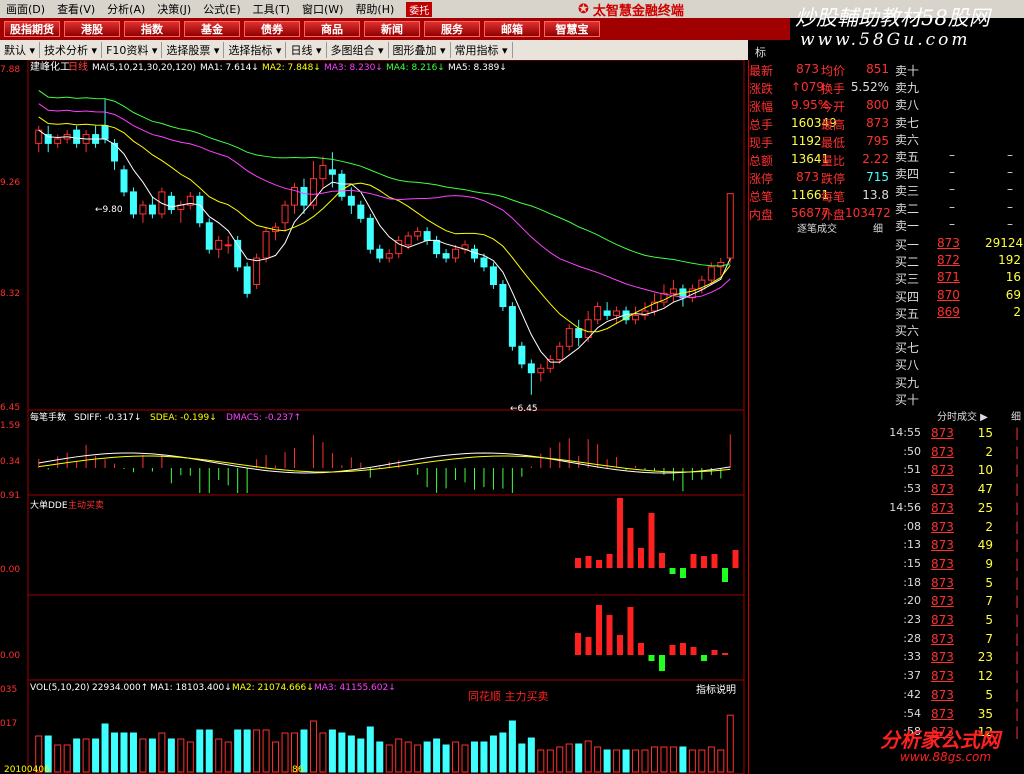 This screenshot has width=1024, height=774. I want to click on ind1-value-2: DMACS: -0.237↑, so click(263, 418).